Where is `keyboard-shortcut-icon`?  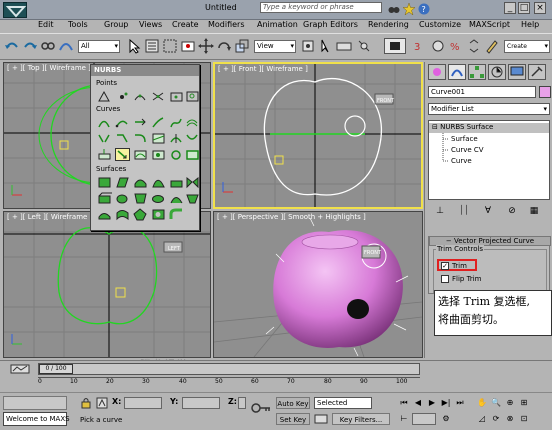 keyboard-shortcut-icon is located at coordinates (344, 46).